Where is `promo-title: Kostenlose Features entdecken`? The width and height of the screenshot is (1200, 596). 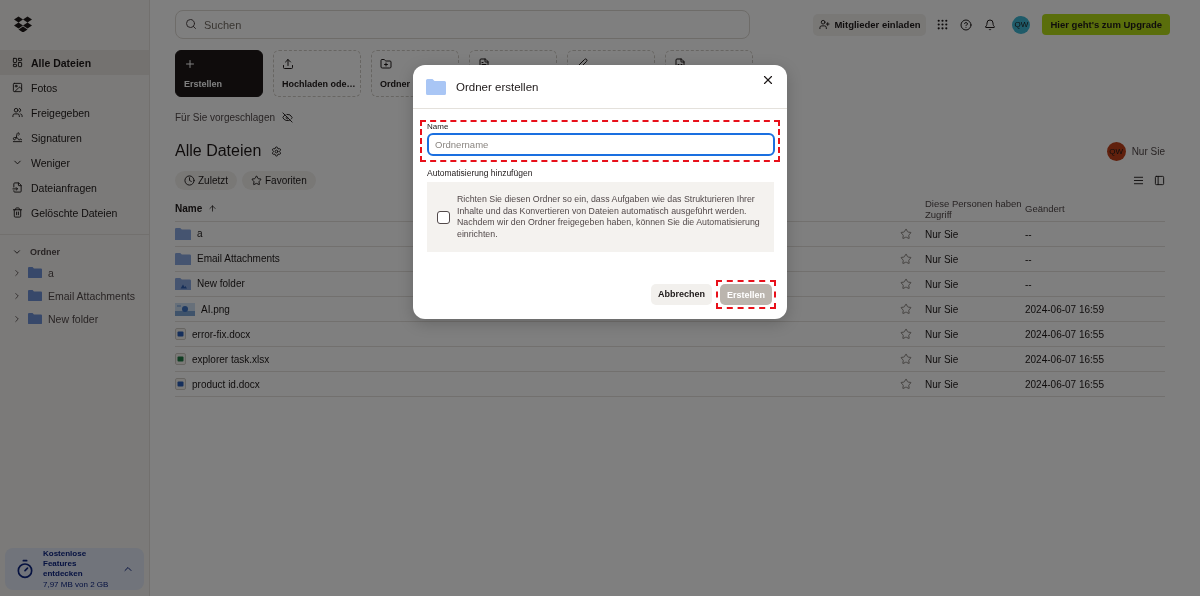
promo-title: Kostenlose Features entdecken is located at coordinates (65, 564).